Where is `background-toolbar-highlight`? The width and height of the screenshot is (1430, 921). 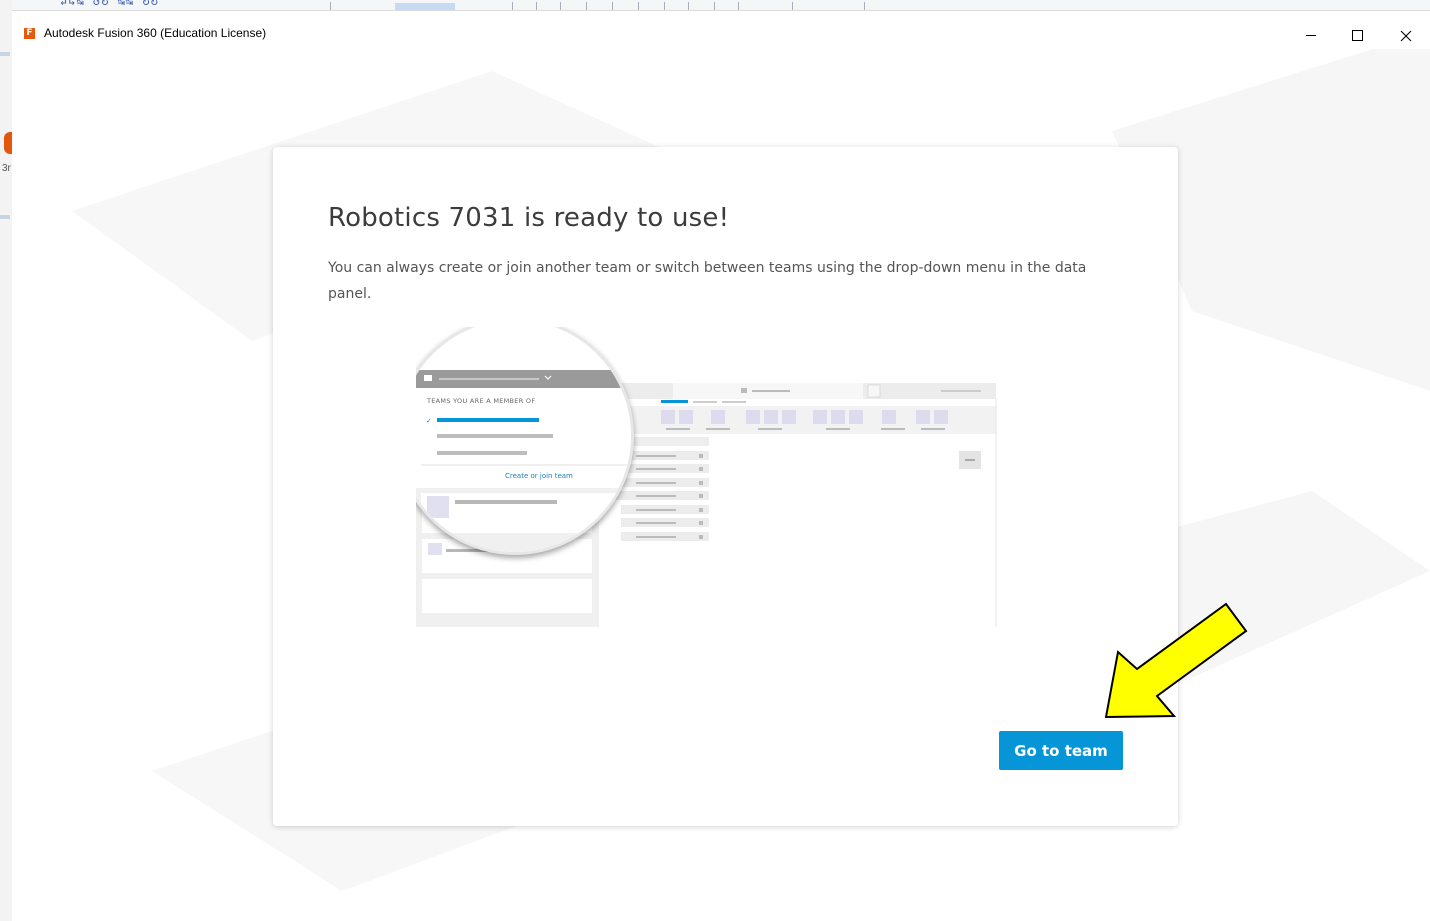
background-toolbar-highlight is located at coordinates (425, 6).